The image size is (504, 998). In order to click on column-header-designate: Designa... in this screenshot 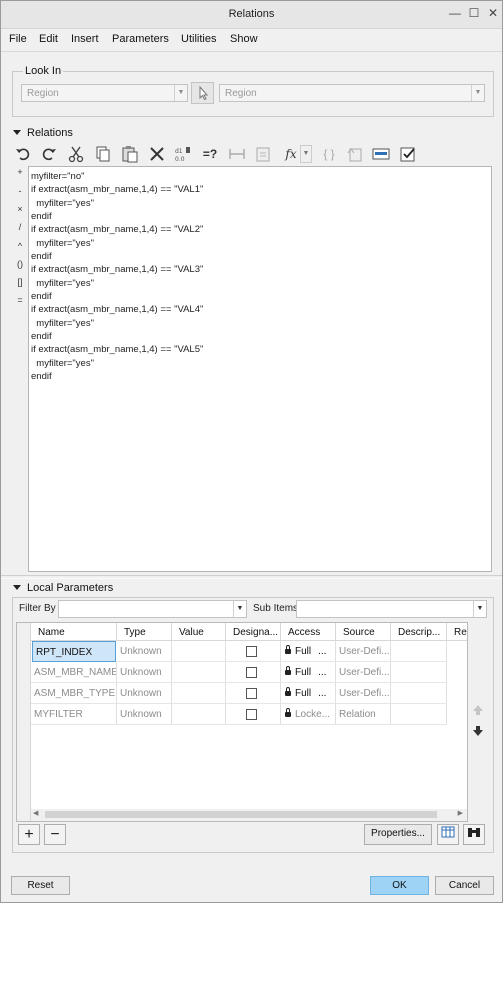, I will do `click(253, 632)`.